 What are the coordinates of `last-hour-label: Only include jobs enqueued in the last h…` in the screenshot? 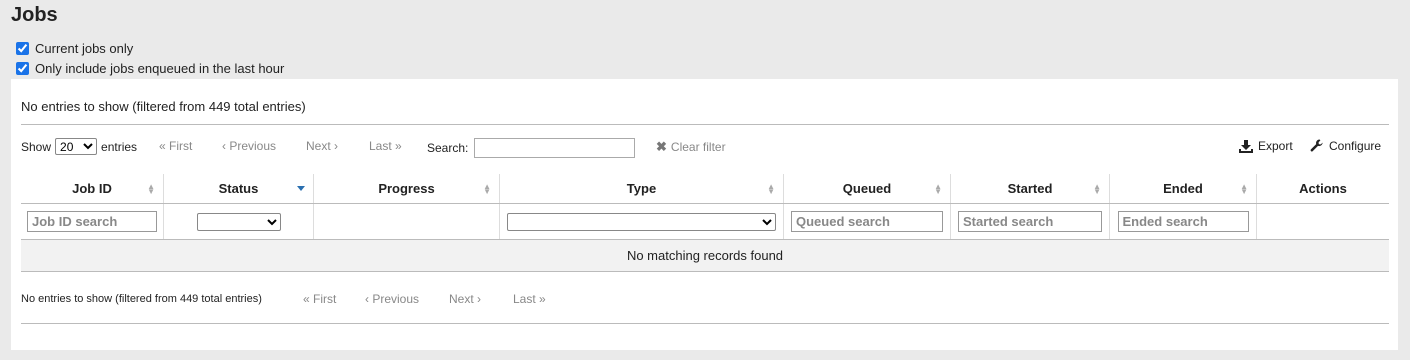 It's located at (160, 68).